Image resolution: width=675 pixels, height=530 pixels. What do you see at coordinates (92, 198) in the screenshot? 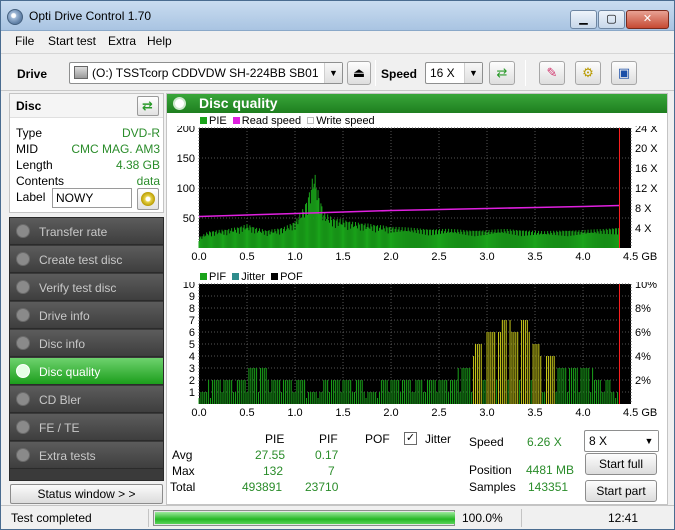
I see `disc-label-input: NOWY` at bounding box center [92, 198].